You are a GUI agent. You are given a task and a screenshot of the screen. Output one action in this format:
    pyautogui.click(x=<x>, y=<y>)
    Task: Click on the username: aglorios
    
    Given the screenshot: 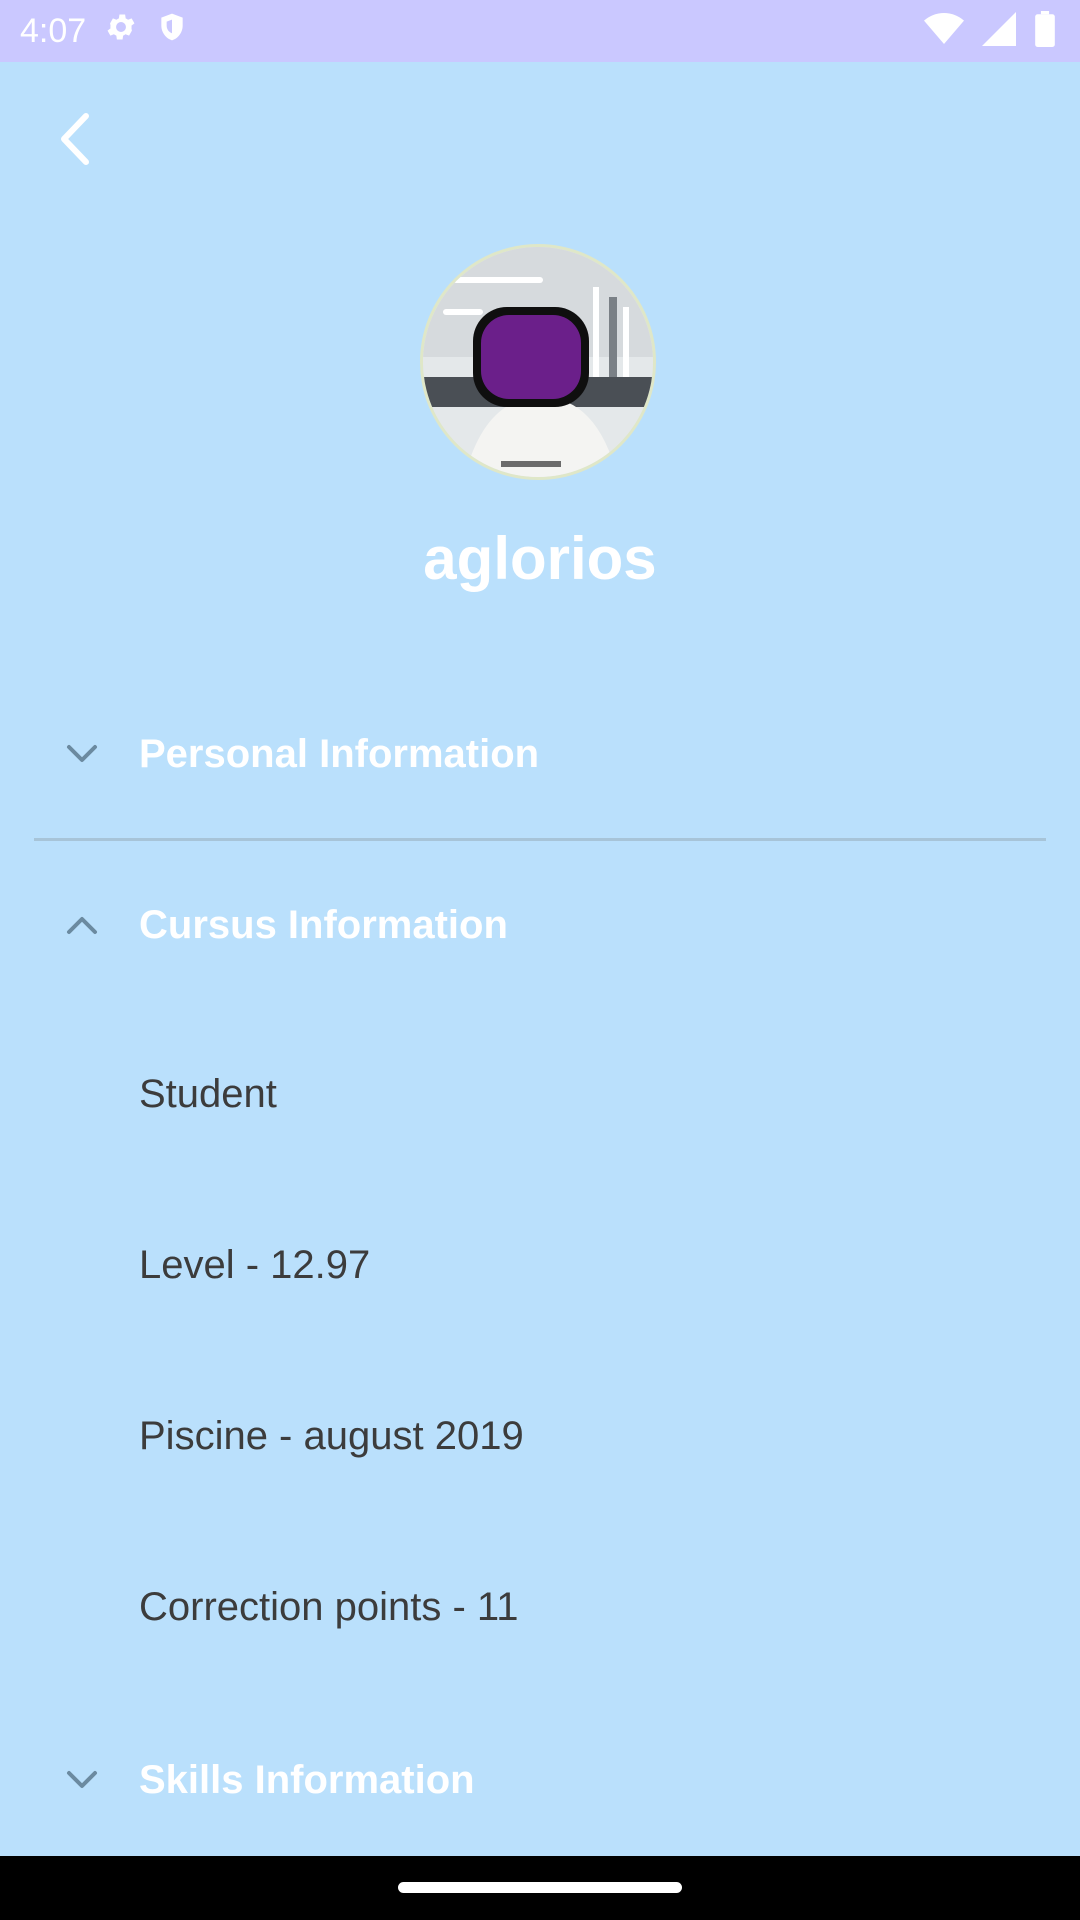 What is the action you would take?
    pyautogui.click(x=540, y=558)
    